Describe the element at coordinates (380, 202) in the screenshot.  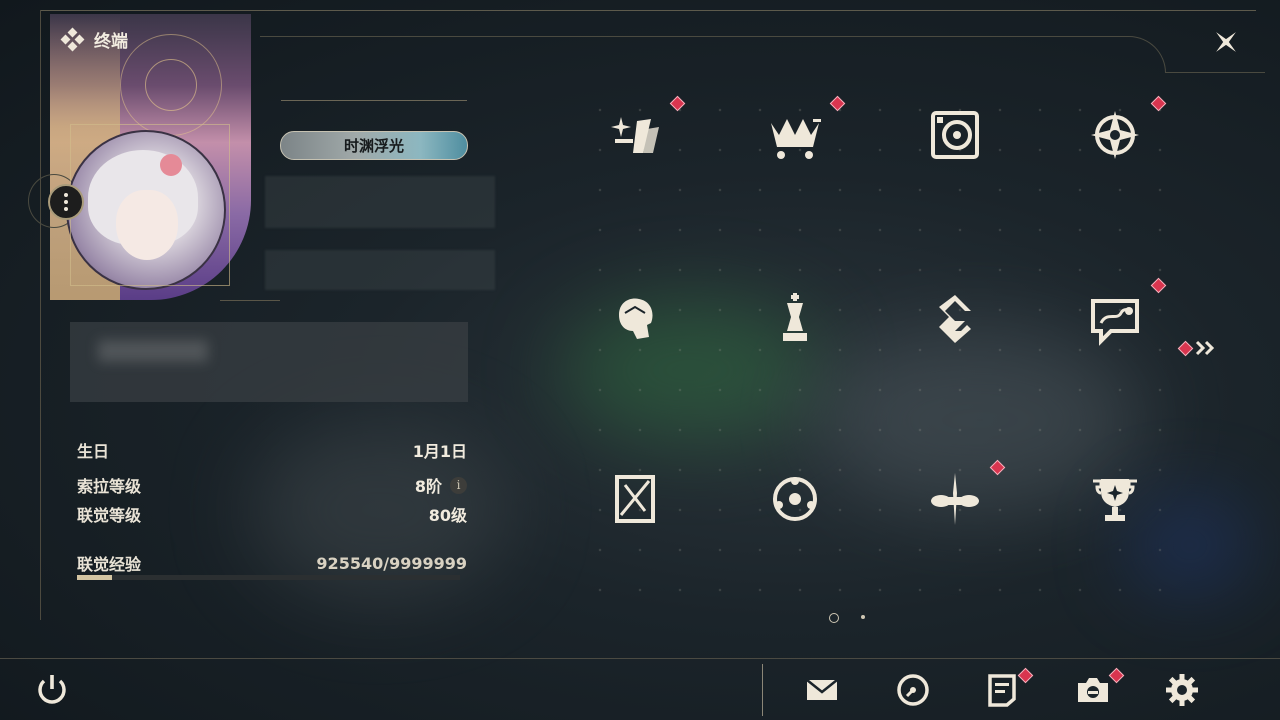
I see `blurred-name` at that location.